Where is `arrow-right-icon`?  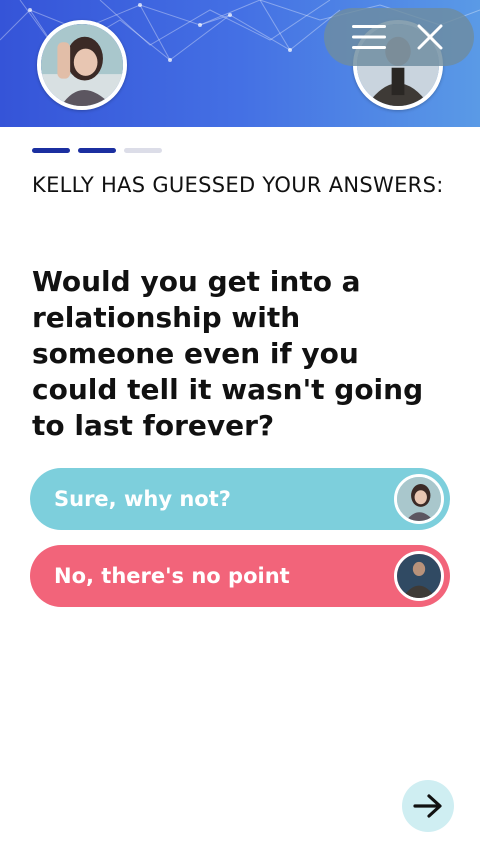 arrow-right-icon is located at coordinates (427, 806).